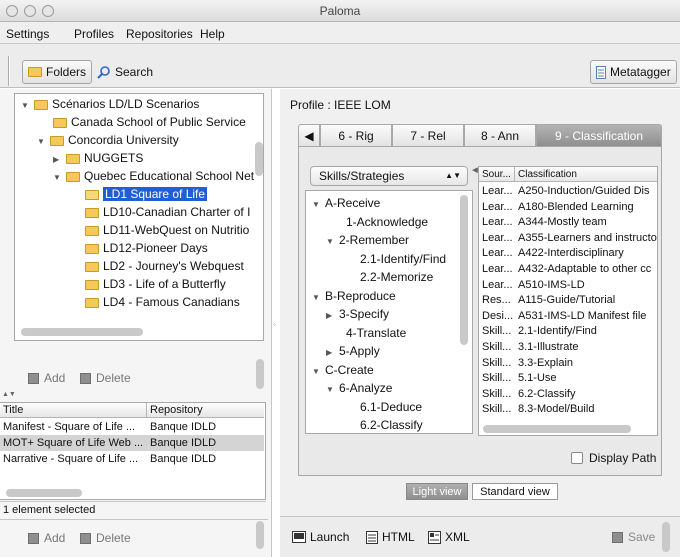 Image resolution: width=688 pixels, height=557 pixels. What do you see at coordinates (346, 203) in the screenshot?
I see `taxonomy-item: ▼ A-Receive` at bounding box center [346, 203].